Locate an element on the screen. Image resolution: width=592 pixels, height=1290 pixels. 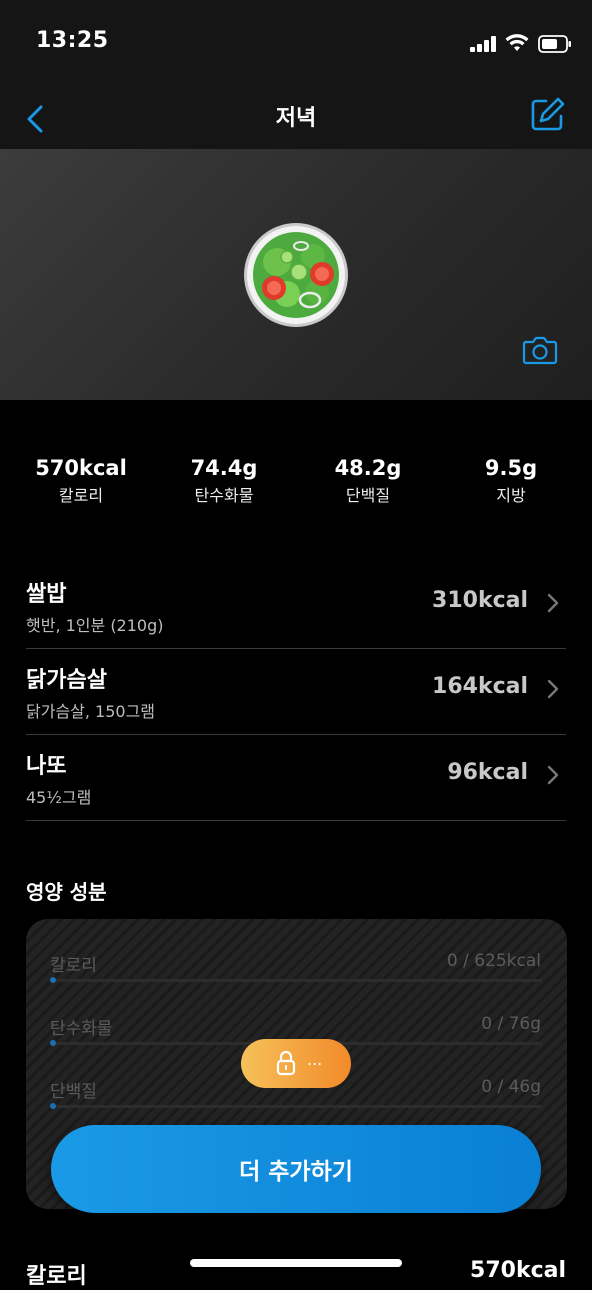
status-time: 13:25 is located at coordinates (72, 40).